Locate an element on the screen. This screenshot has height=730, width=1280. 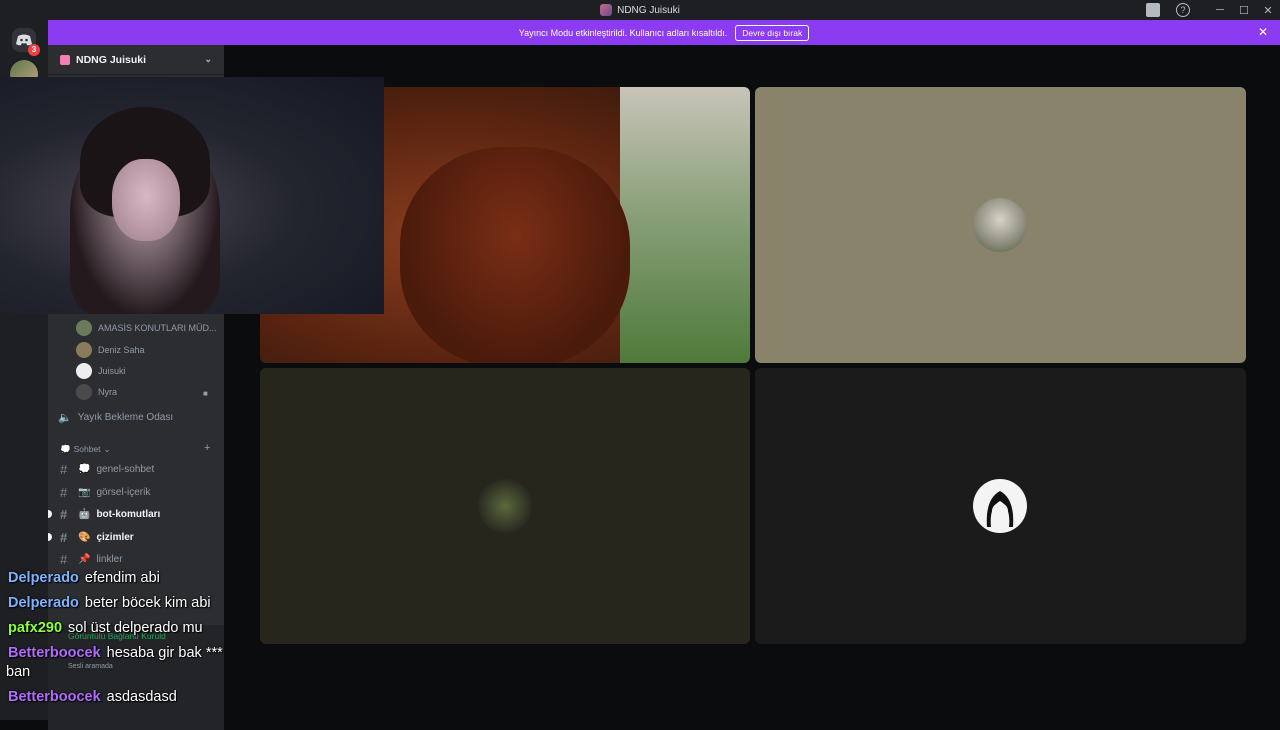
chat-text: efendim abi is located at coordinates (122, 578).